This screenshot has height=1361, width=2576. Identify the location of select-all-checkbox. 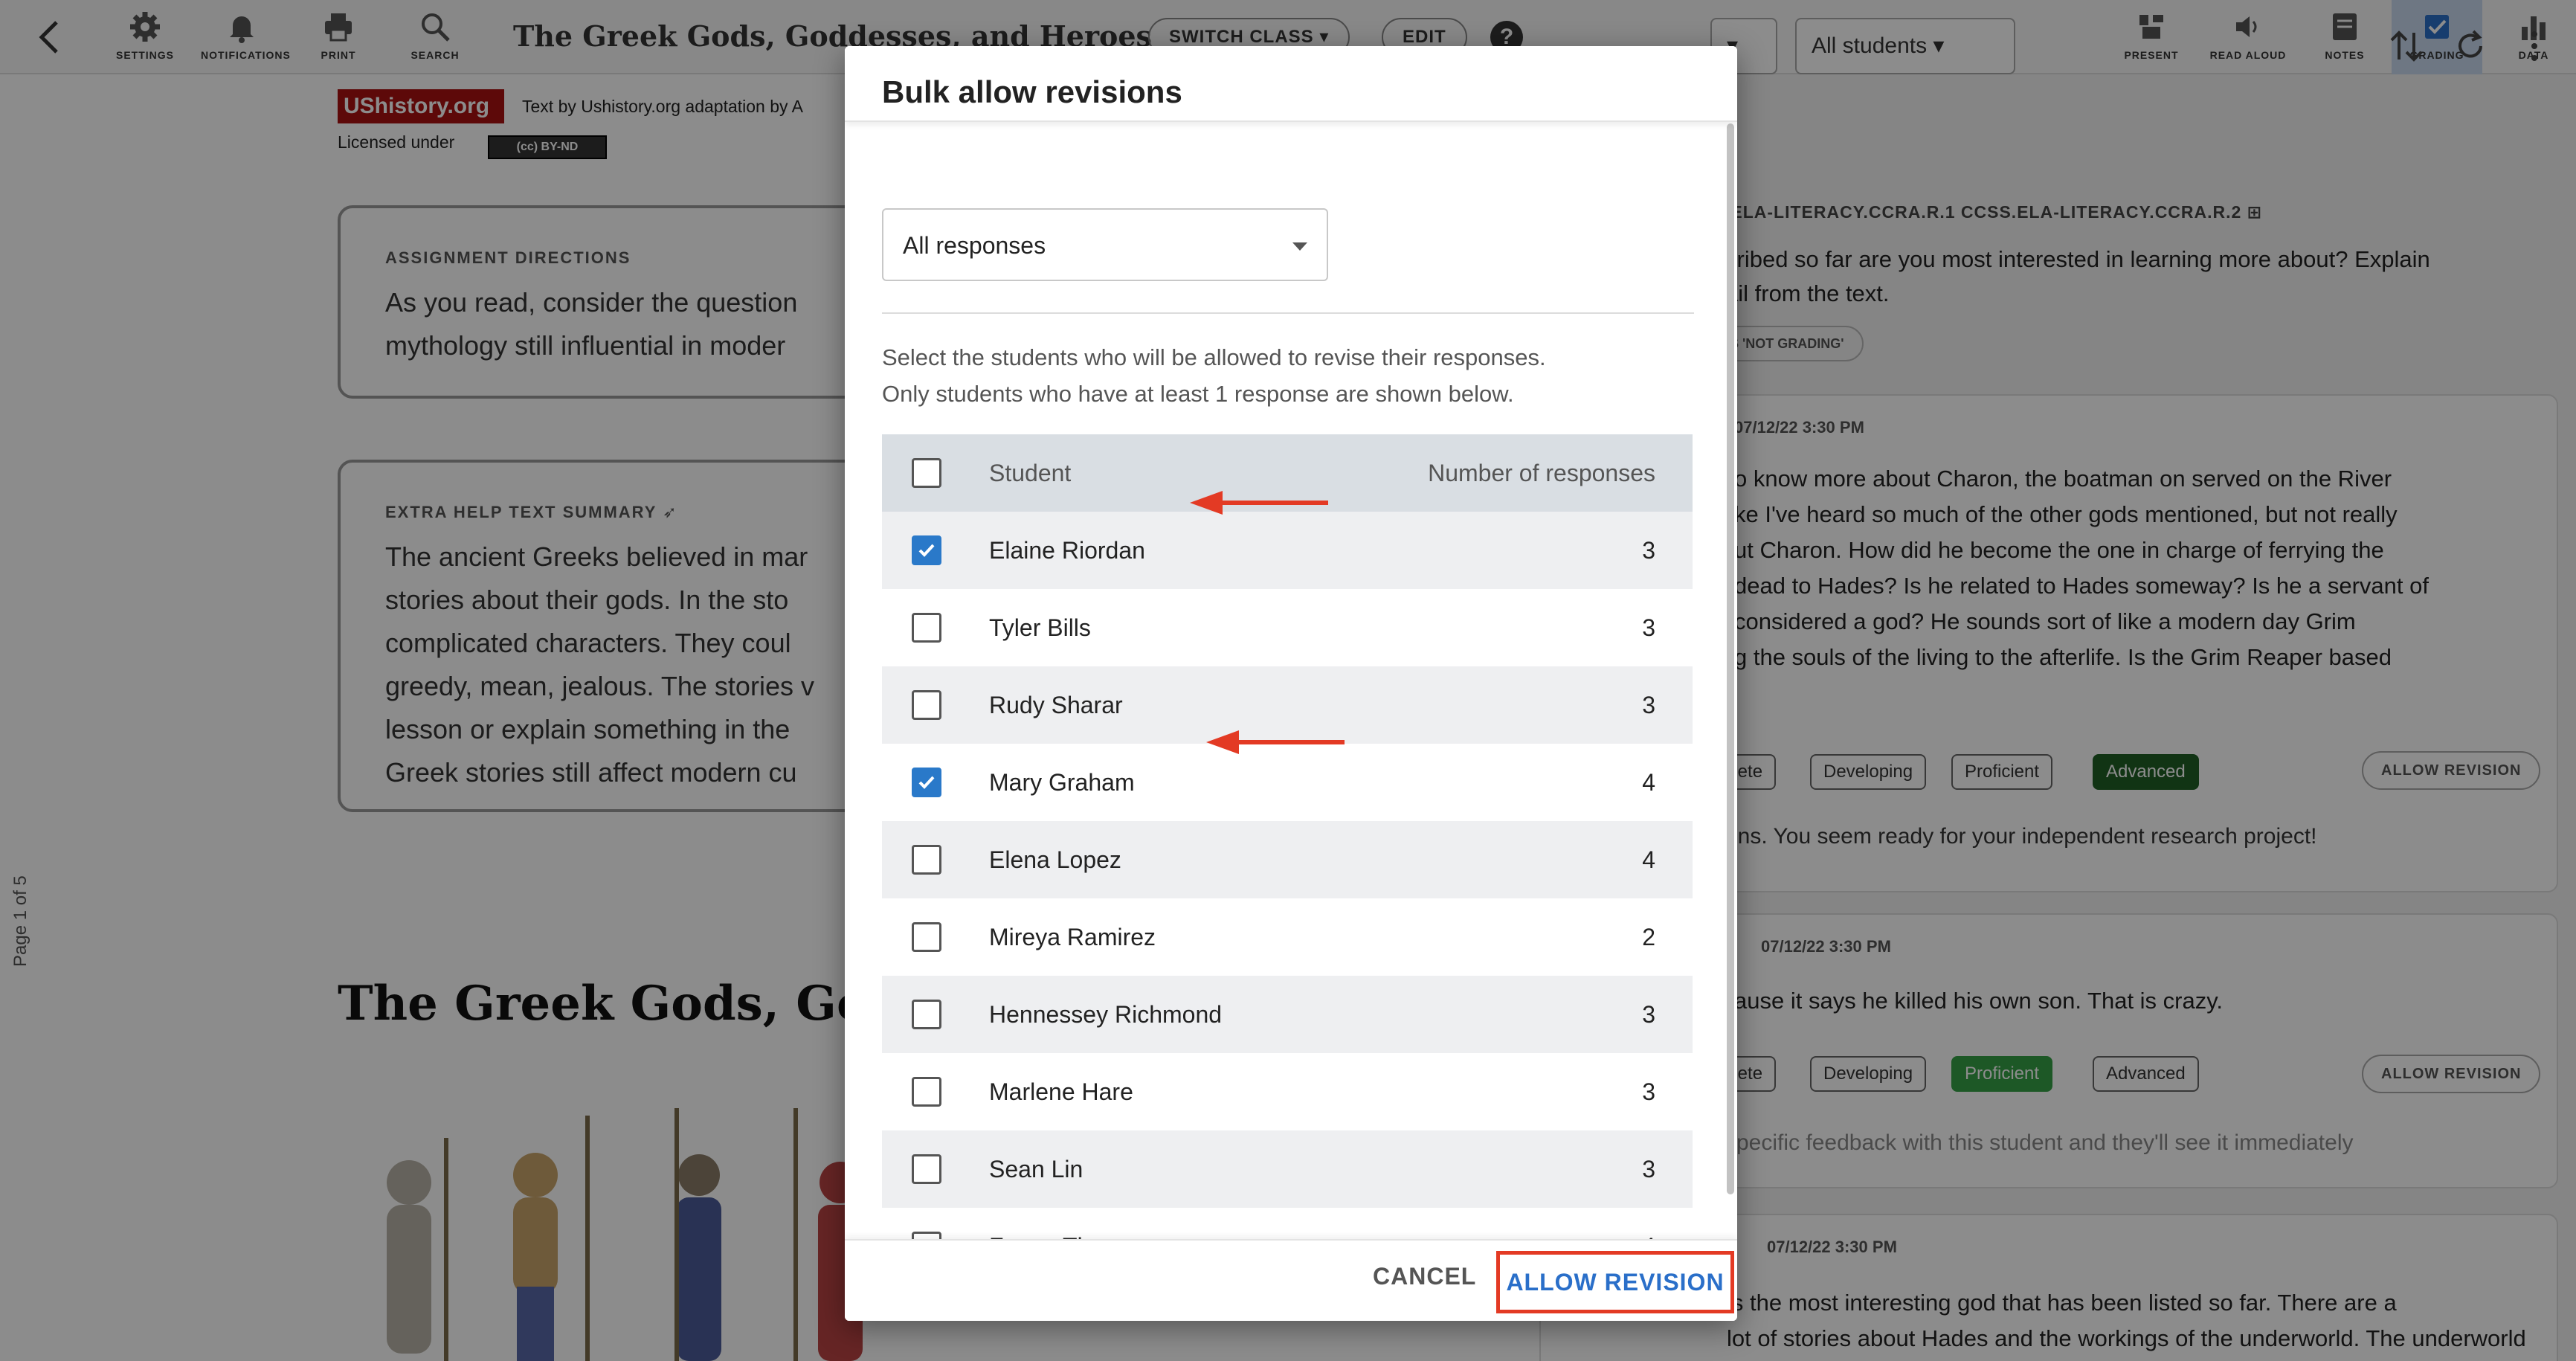
(926, 473).